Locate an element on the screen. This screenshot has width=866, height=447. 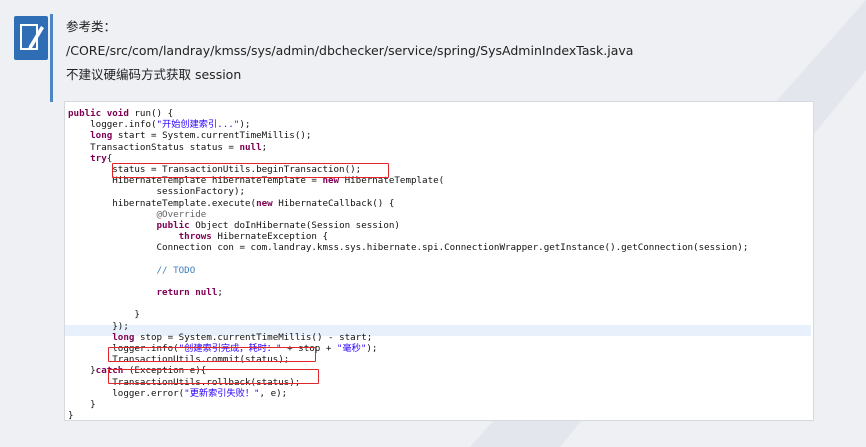
code-token: throws is located at coordinates (195, 237).